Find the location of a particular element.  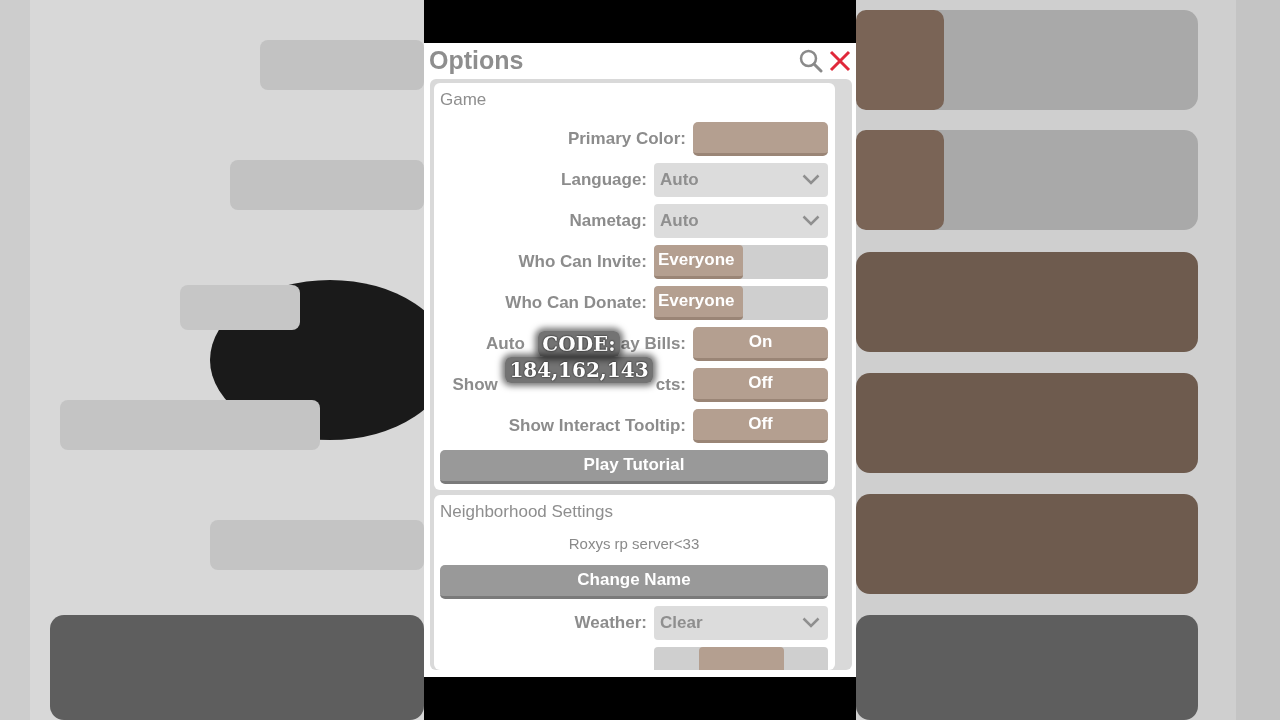

setting-label: cts: is located at coordinates (670, 384).